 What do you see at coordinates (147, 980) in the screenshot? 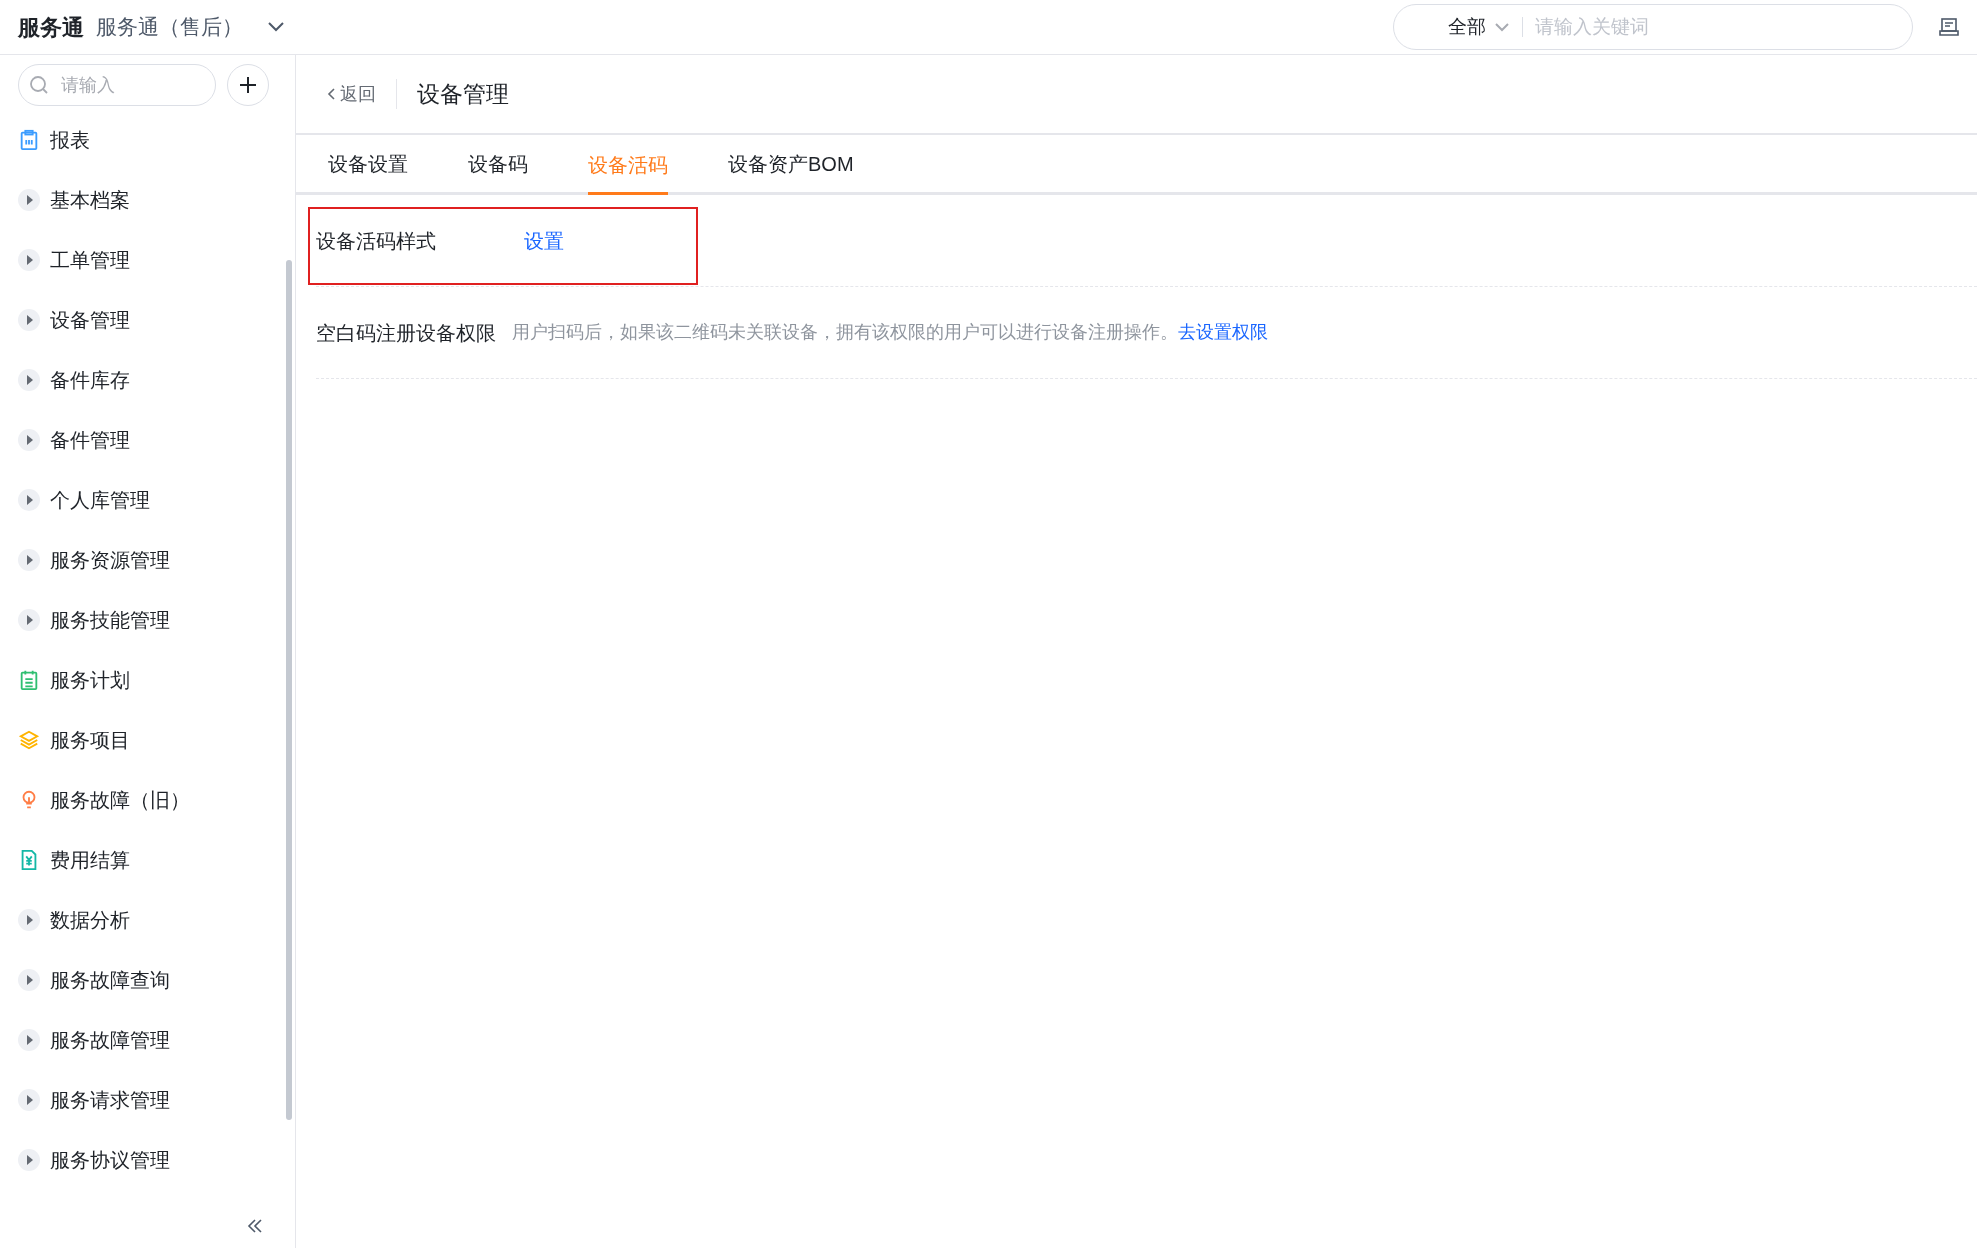
I see `sidebar-item: 服务故障查询` at bounding box center [147, 980].